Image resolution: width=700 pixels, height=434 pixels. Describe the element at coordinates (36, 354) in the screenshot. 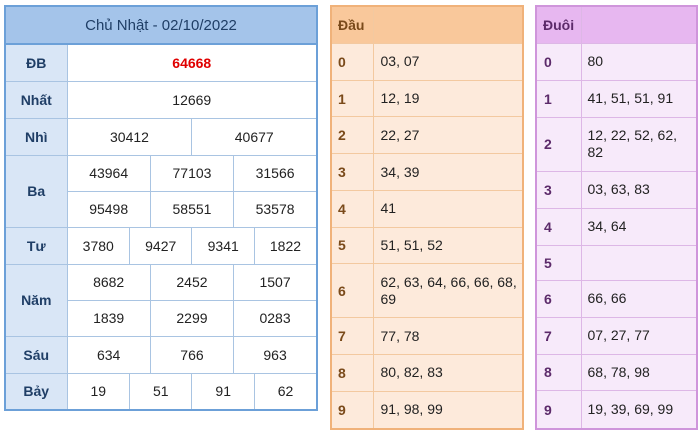

I see `label-sau: Sáu` at that location.